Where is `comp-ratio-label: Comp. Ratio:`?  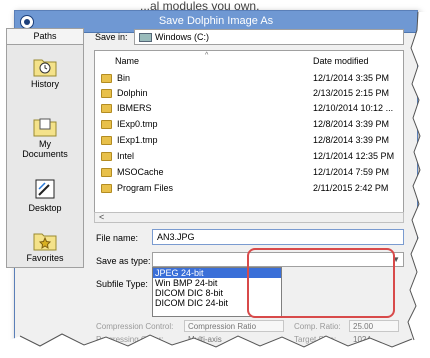
comp-ratio-label: Comp. Ratio: is located at coordinates (317, 326).